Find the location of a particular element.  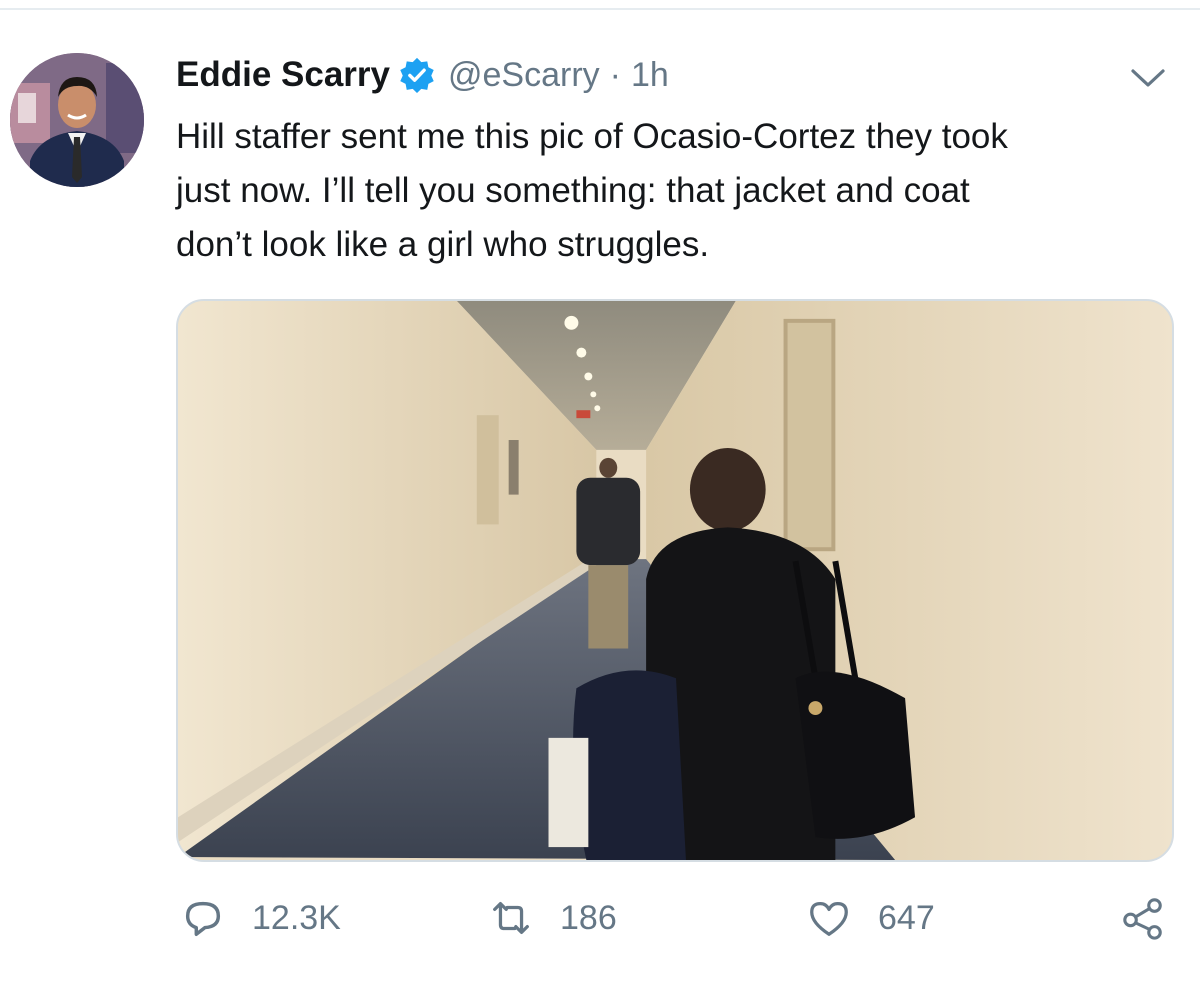

timestamp: 1h is located at coordinates (650, 75).